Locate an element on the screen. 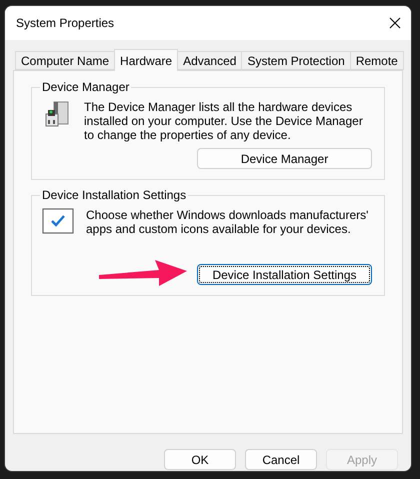 This screenshot has height=479, width=420. dialog-button: OK is located at coordinates (200, 459).